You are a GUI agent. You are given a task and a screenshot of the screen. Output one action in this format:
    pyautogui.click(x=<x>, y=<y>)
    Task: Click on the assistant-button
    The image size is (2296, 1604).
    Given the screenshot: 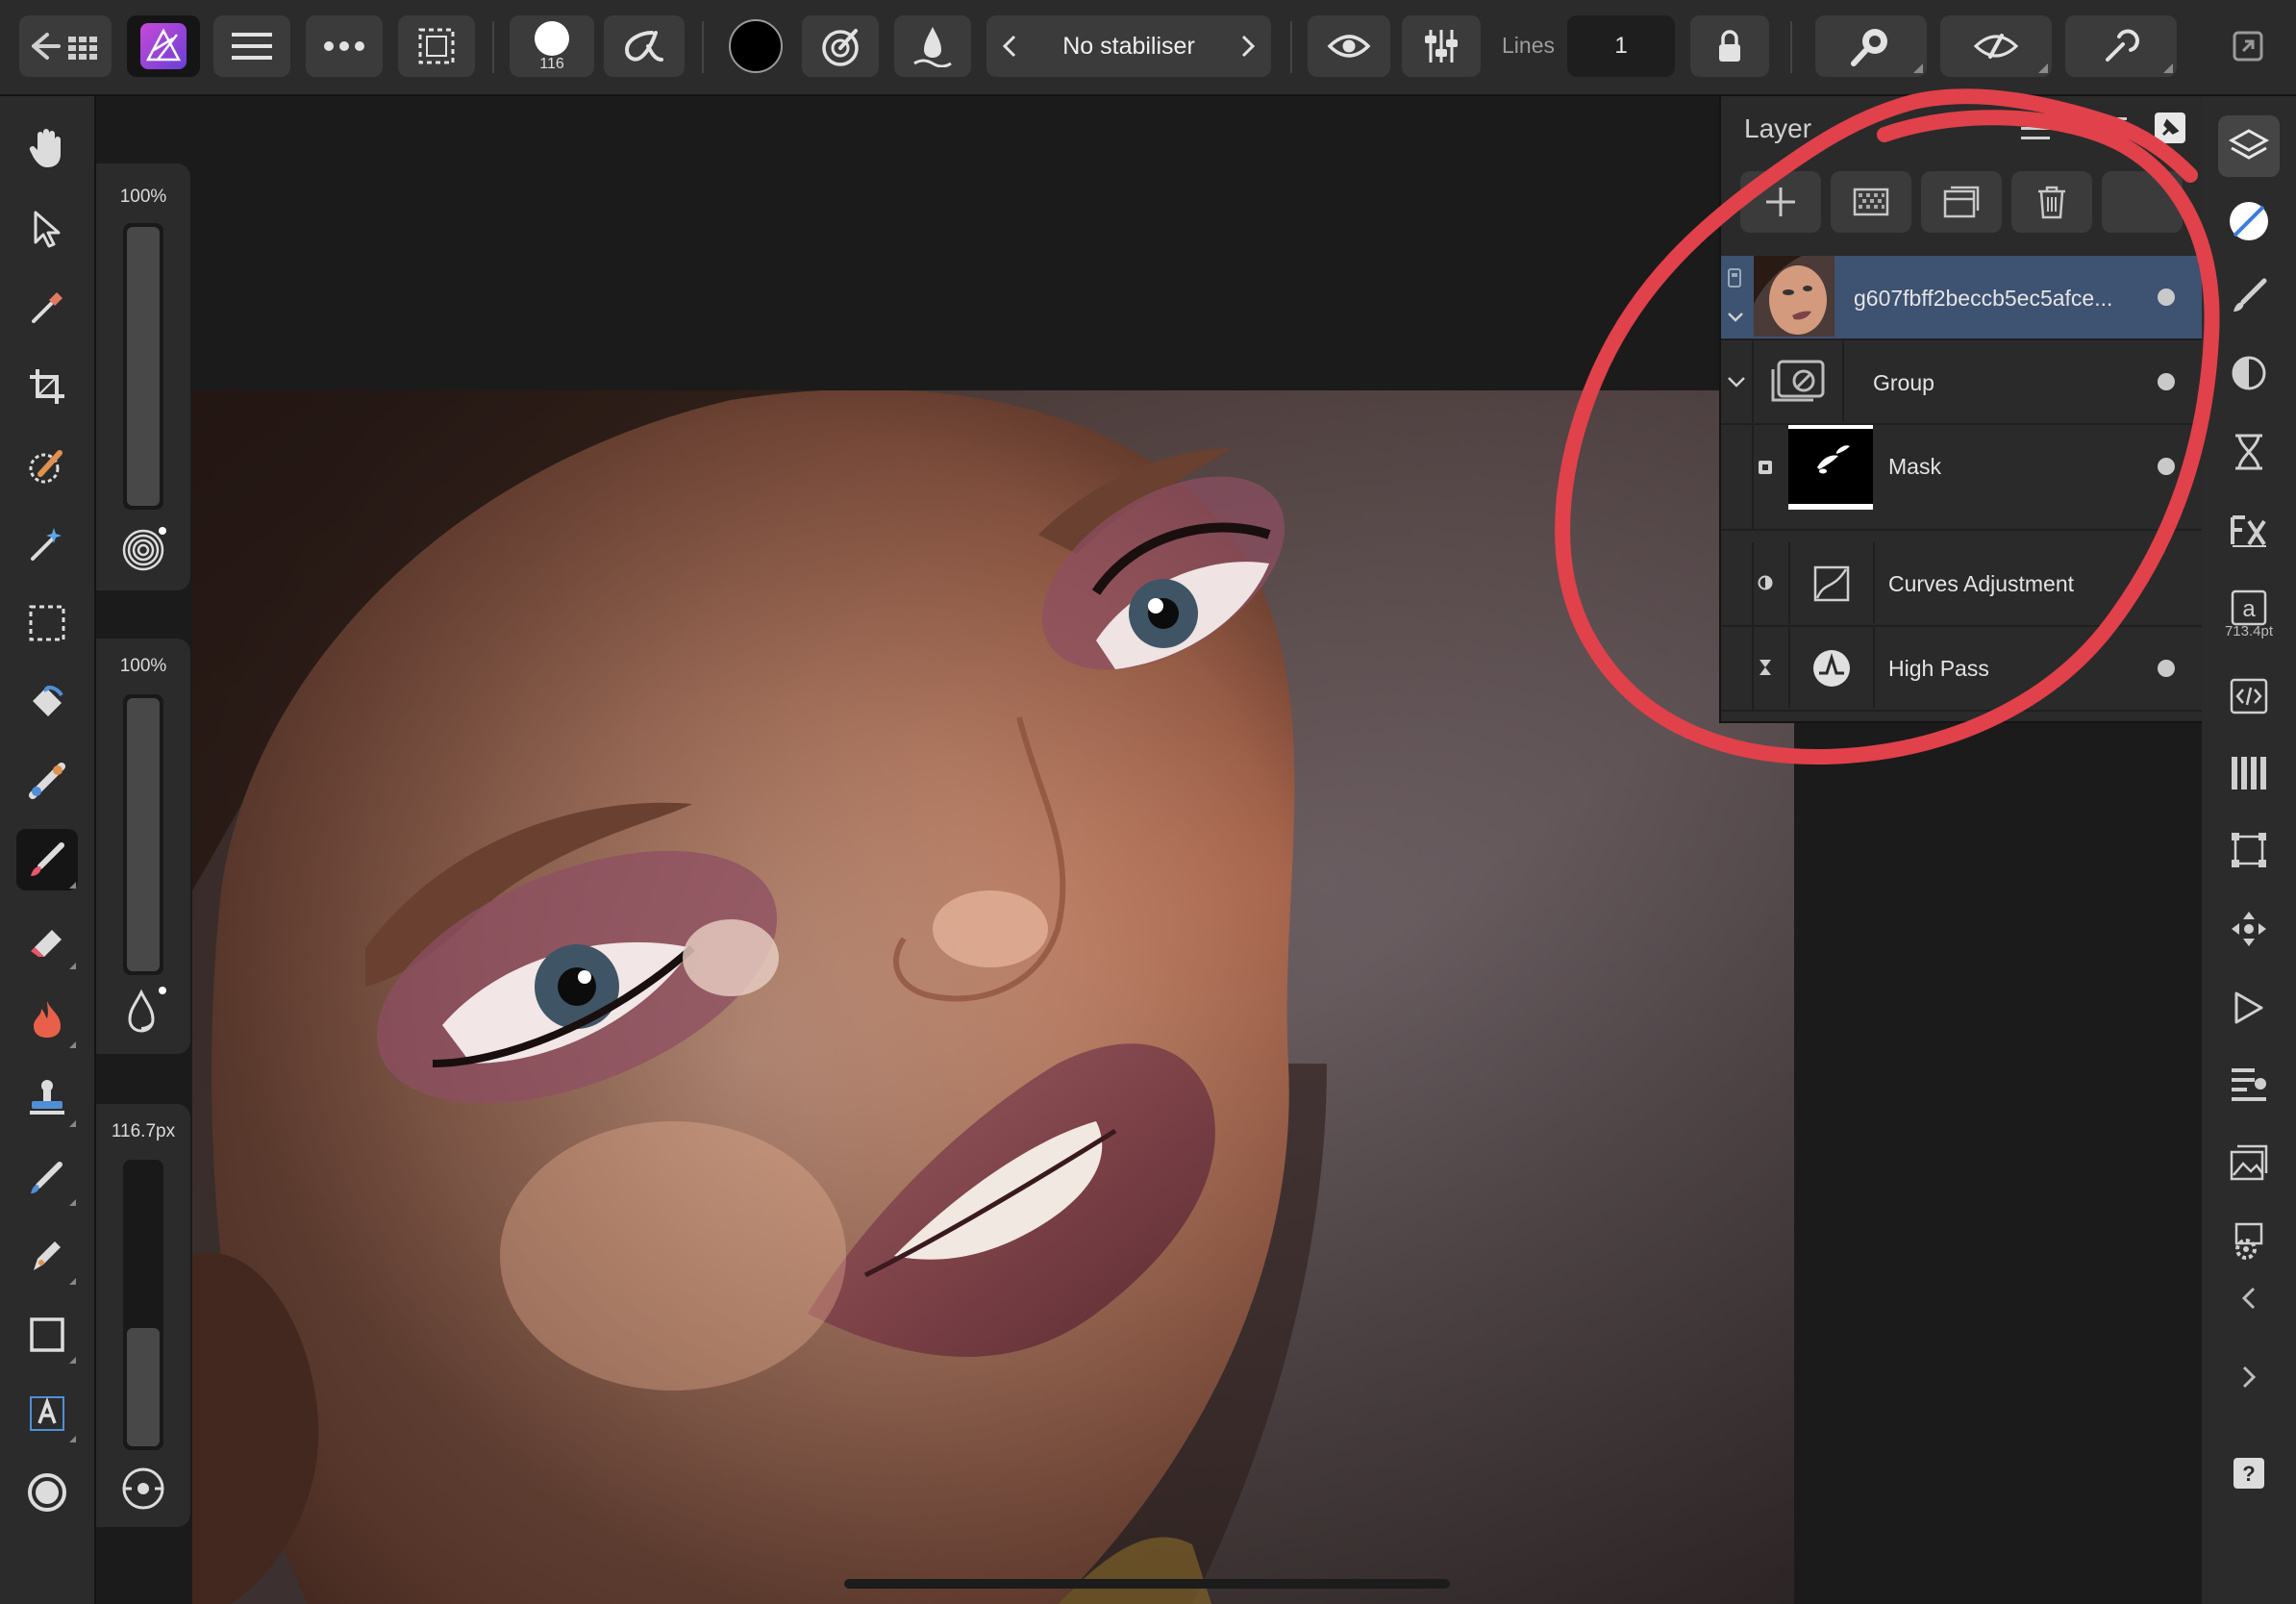 What is the action you would take?
    pyautogui.click(x=2121, y=46)
    